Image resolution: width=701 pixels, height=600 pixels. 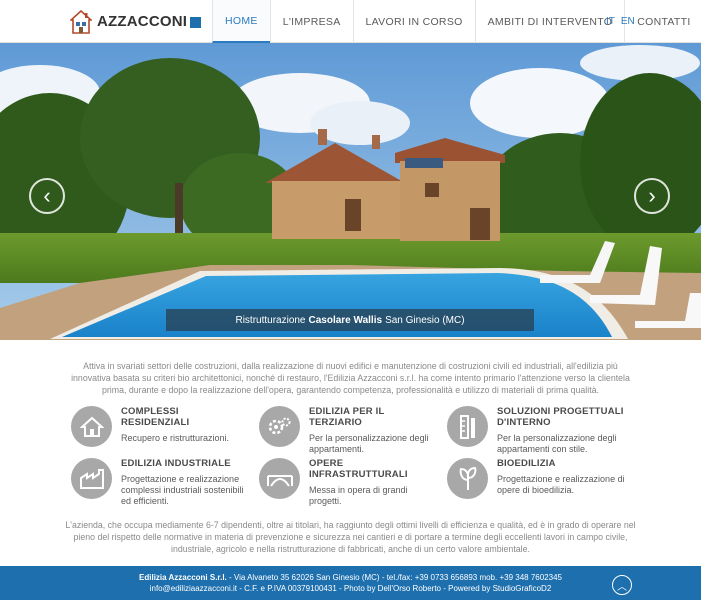 What do you see at coordinates (662, 21) in the screenshot?
I see `nav-contatti: CONTATTI` at bounding box center [662, 21].